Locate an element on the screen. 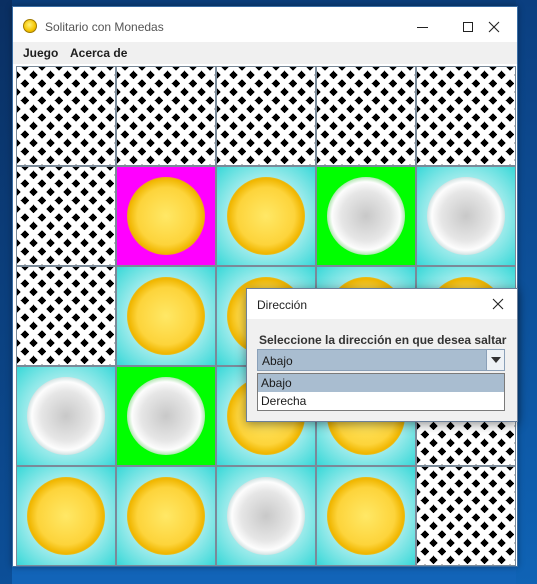  title-bar: Solitario con Monedas is located at coordinates (265, 23).